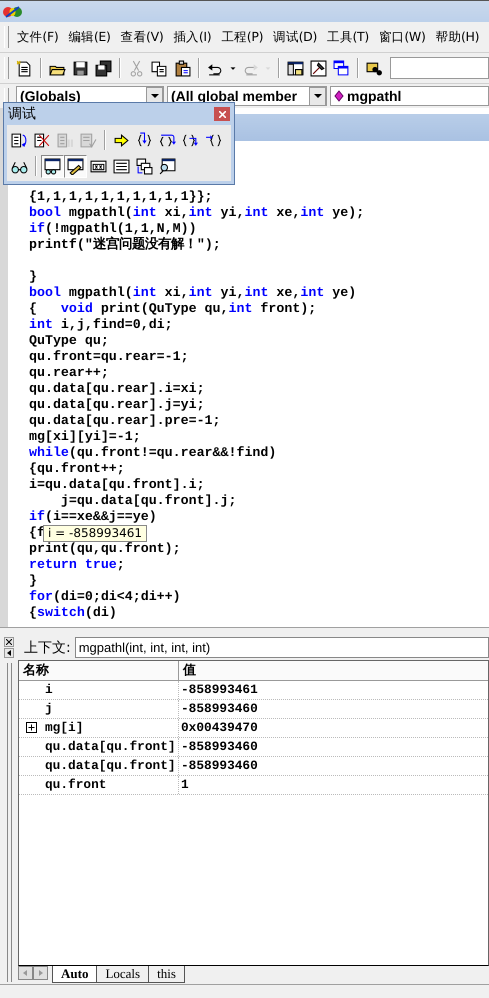 The height and width of the screenshot is (998, 489). What do you see at coordinates (117, 388) in the screenshot?
I see `code-line: qu.data[qu.rear].i=xi;` at bounding box center [117, 388].